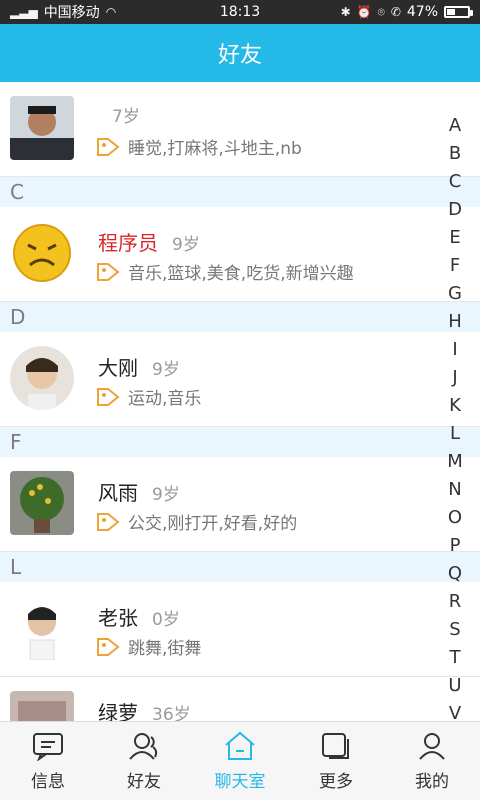  What do you see at coordinates (455, 602) in the screenshot?
I see `alpha-letter: R` at bounding box center [455, 602].